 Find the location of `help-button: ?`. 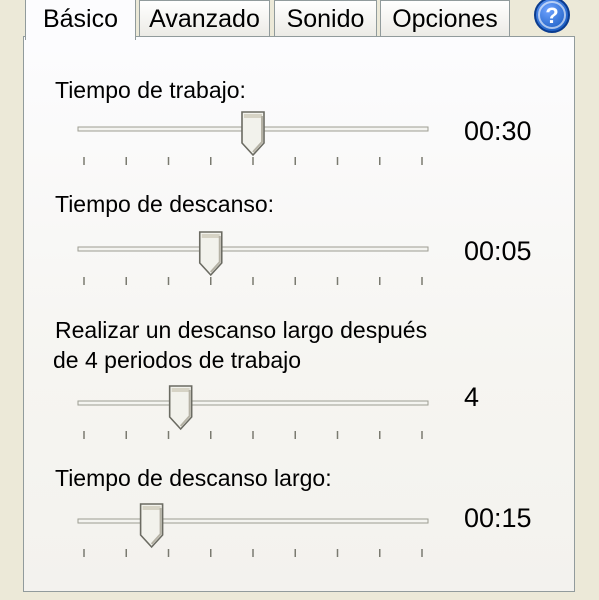

help-button: ? is located at coordinates (552, 17).